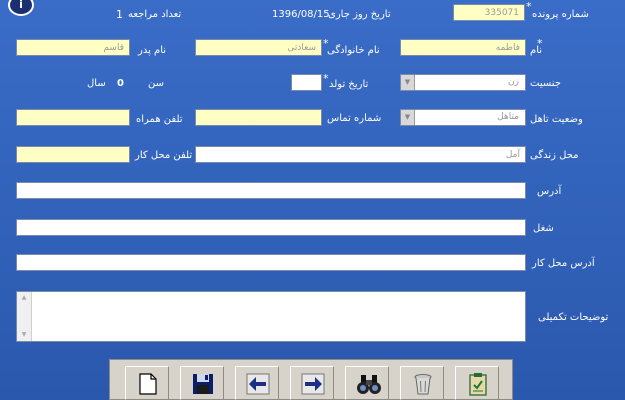 The image size is (625, 400). What do you see at coordinates (463, 82) in the screenshot?
I see `gender-select: ▼ زن` at bounding box center [463, 82].